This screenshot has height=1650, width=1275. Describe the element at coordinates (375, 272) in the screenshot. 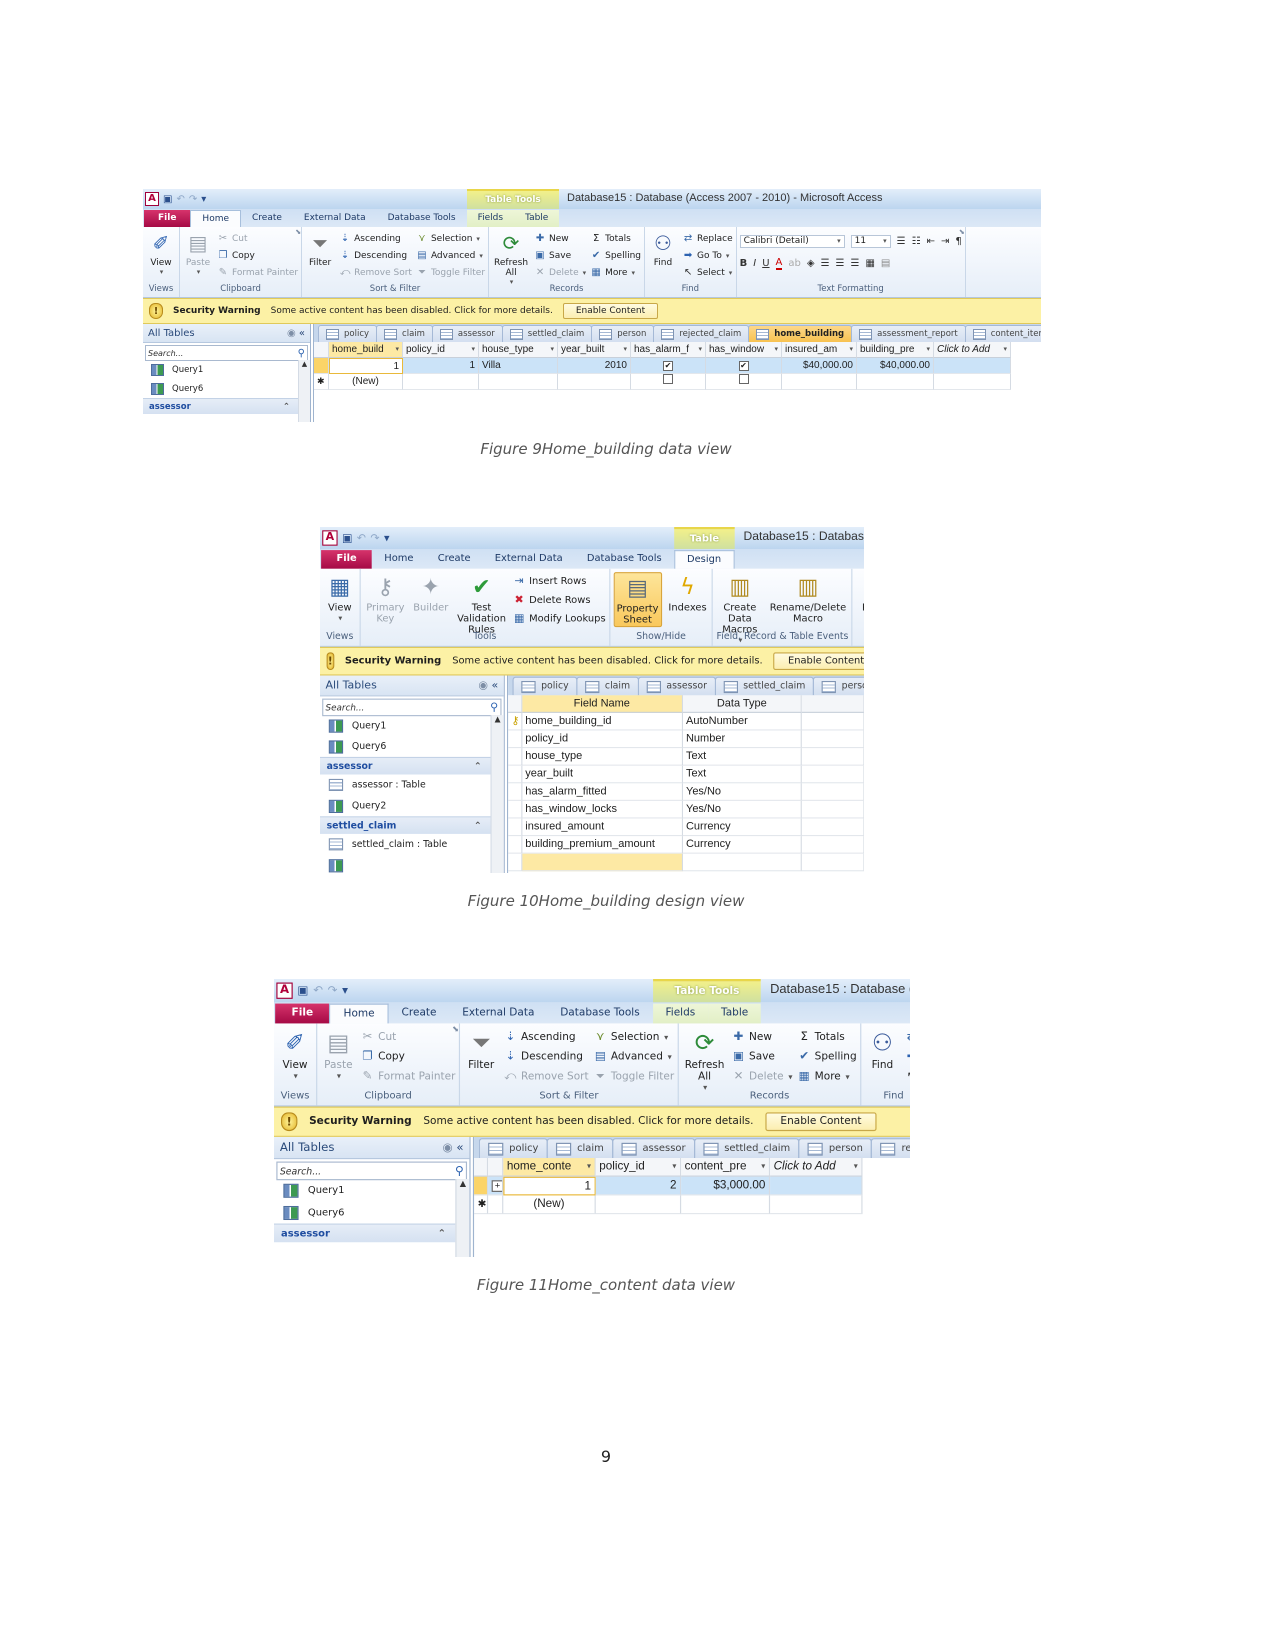

I see `remove-sort-button: ⤺ Remove Sort` at that location.